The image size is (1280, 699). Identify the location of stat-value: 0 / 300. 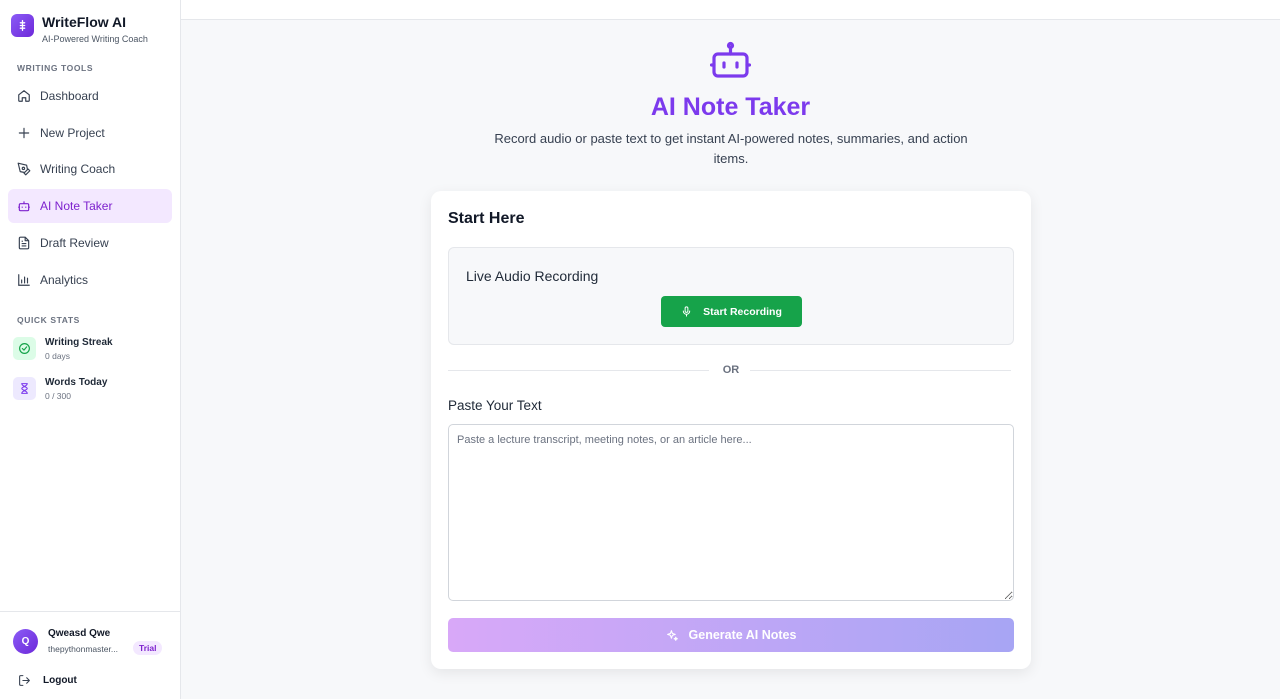
(58, 396).